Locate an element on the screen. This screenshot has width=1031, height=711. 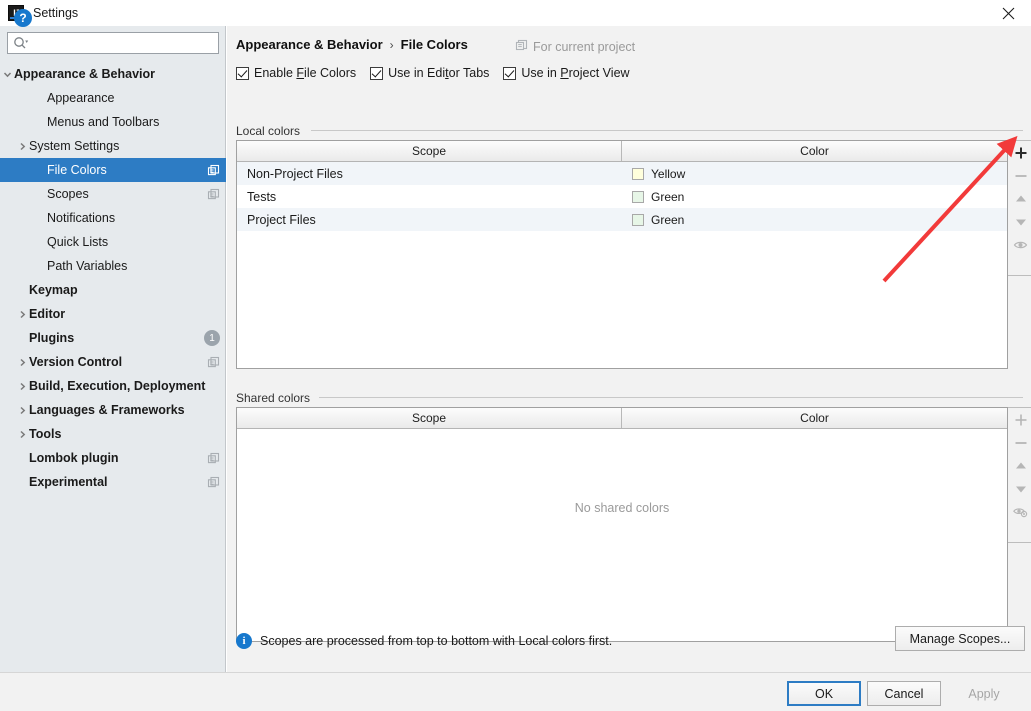
sidebar-item-plugins: Plugins 1 is located at coordinates (113, 338).